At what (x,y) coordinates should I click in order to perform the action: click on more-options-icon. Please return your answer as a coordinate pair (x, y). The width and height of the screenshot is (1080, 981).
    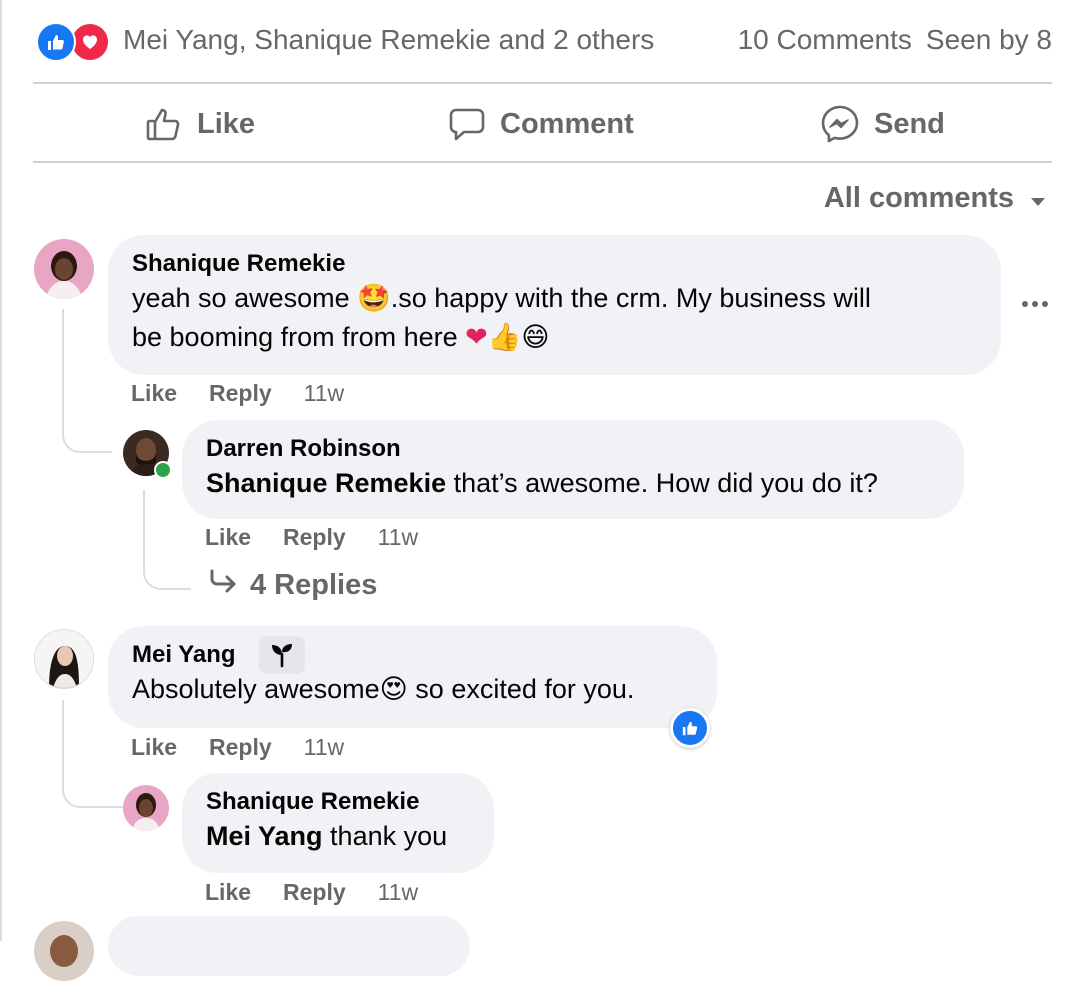
    Looking at the image, I should click on (1038, 304).